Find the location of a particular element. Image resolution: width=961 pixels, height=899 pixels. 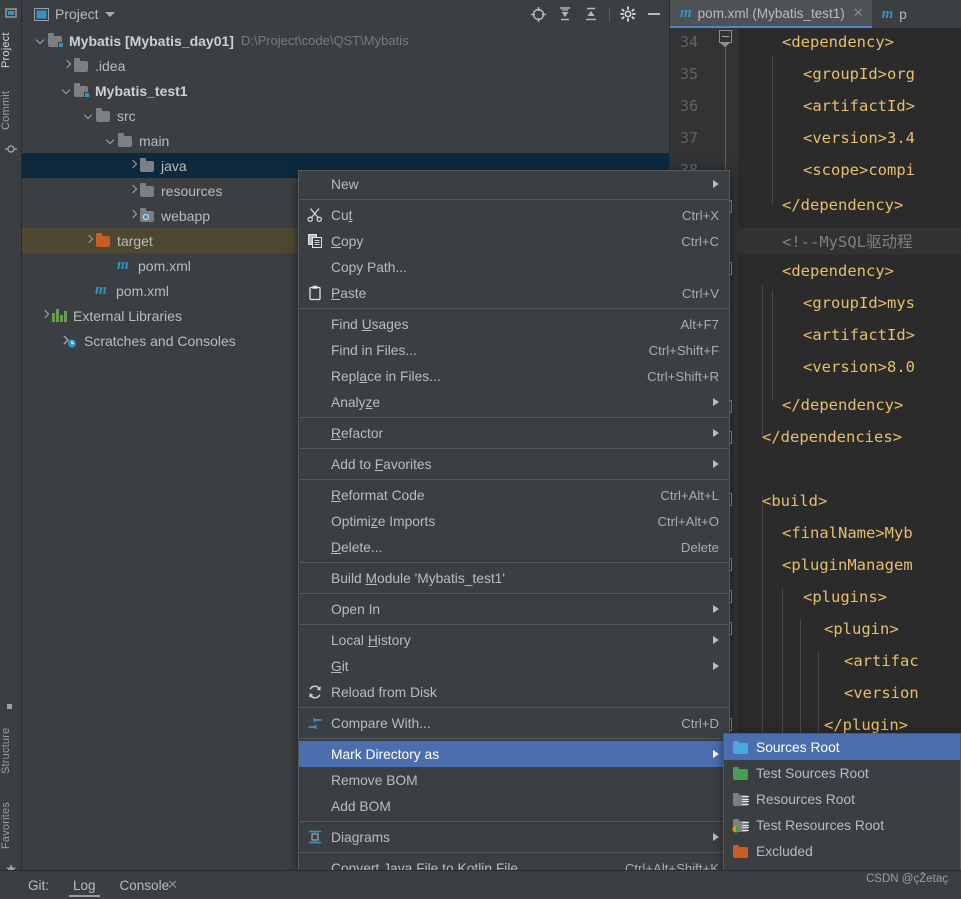

menu-item-compare-with: Compare With... Ctrl+D is located at coordinates (514, 723).